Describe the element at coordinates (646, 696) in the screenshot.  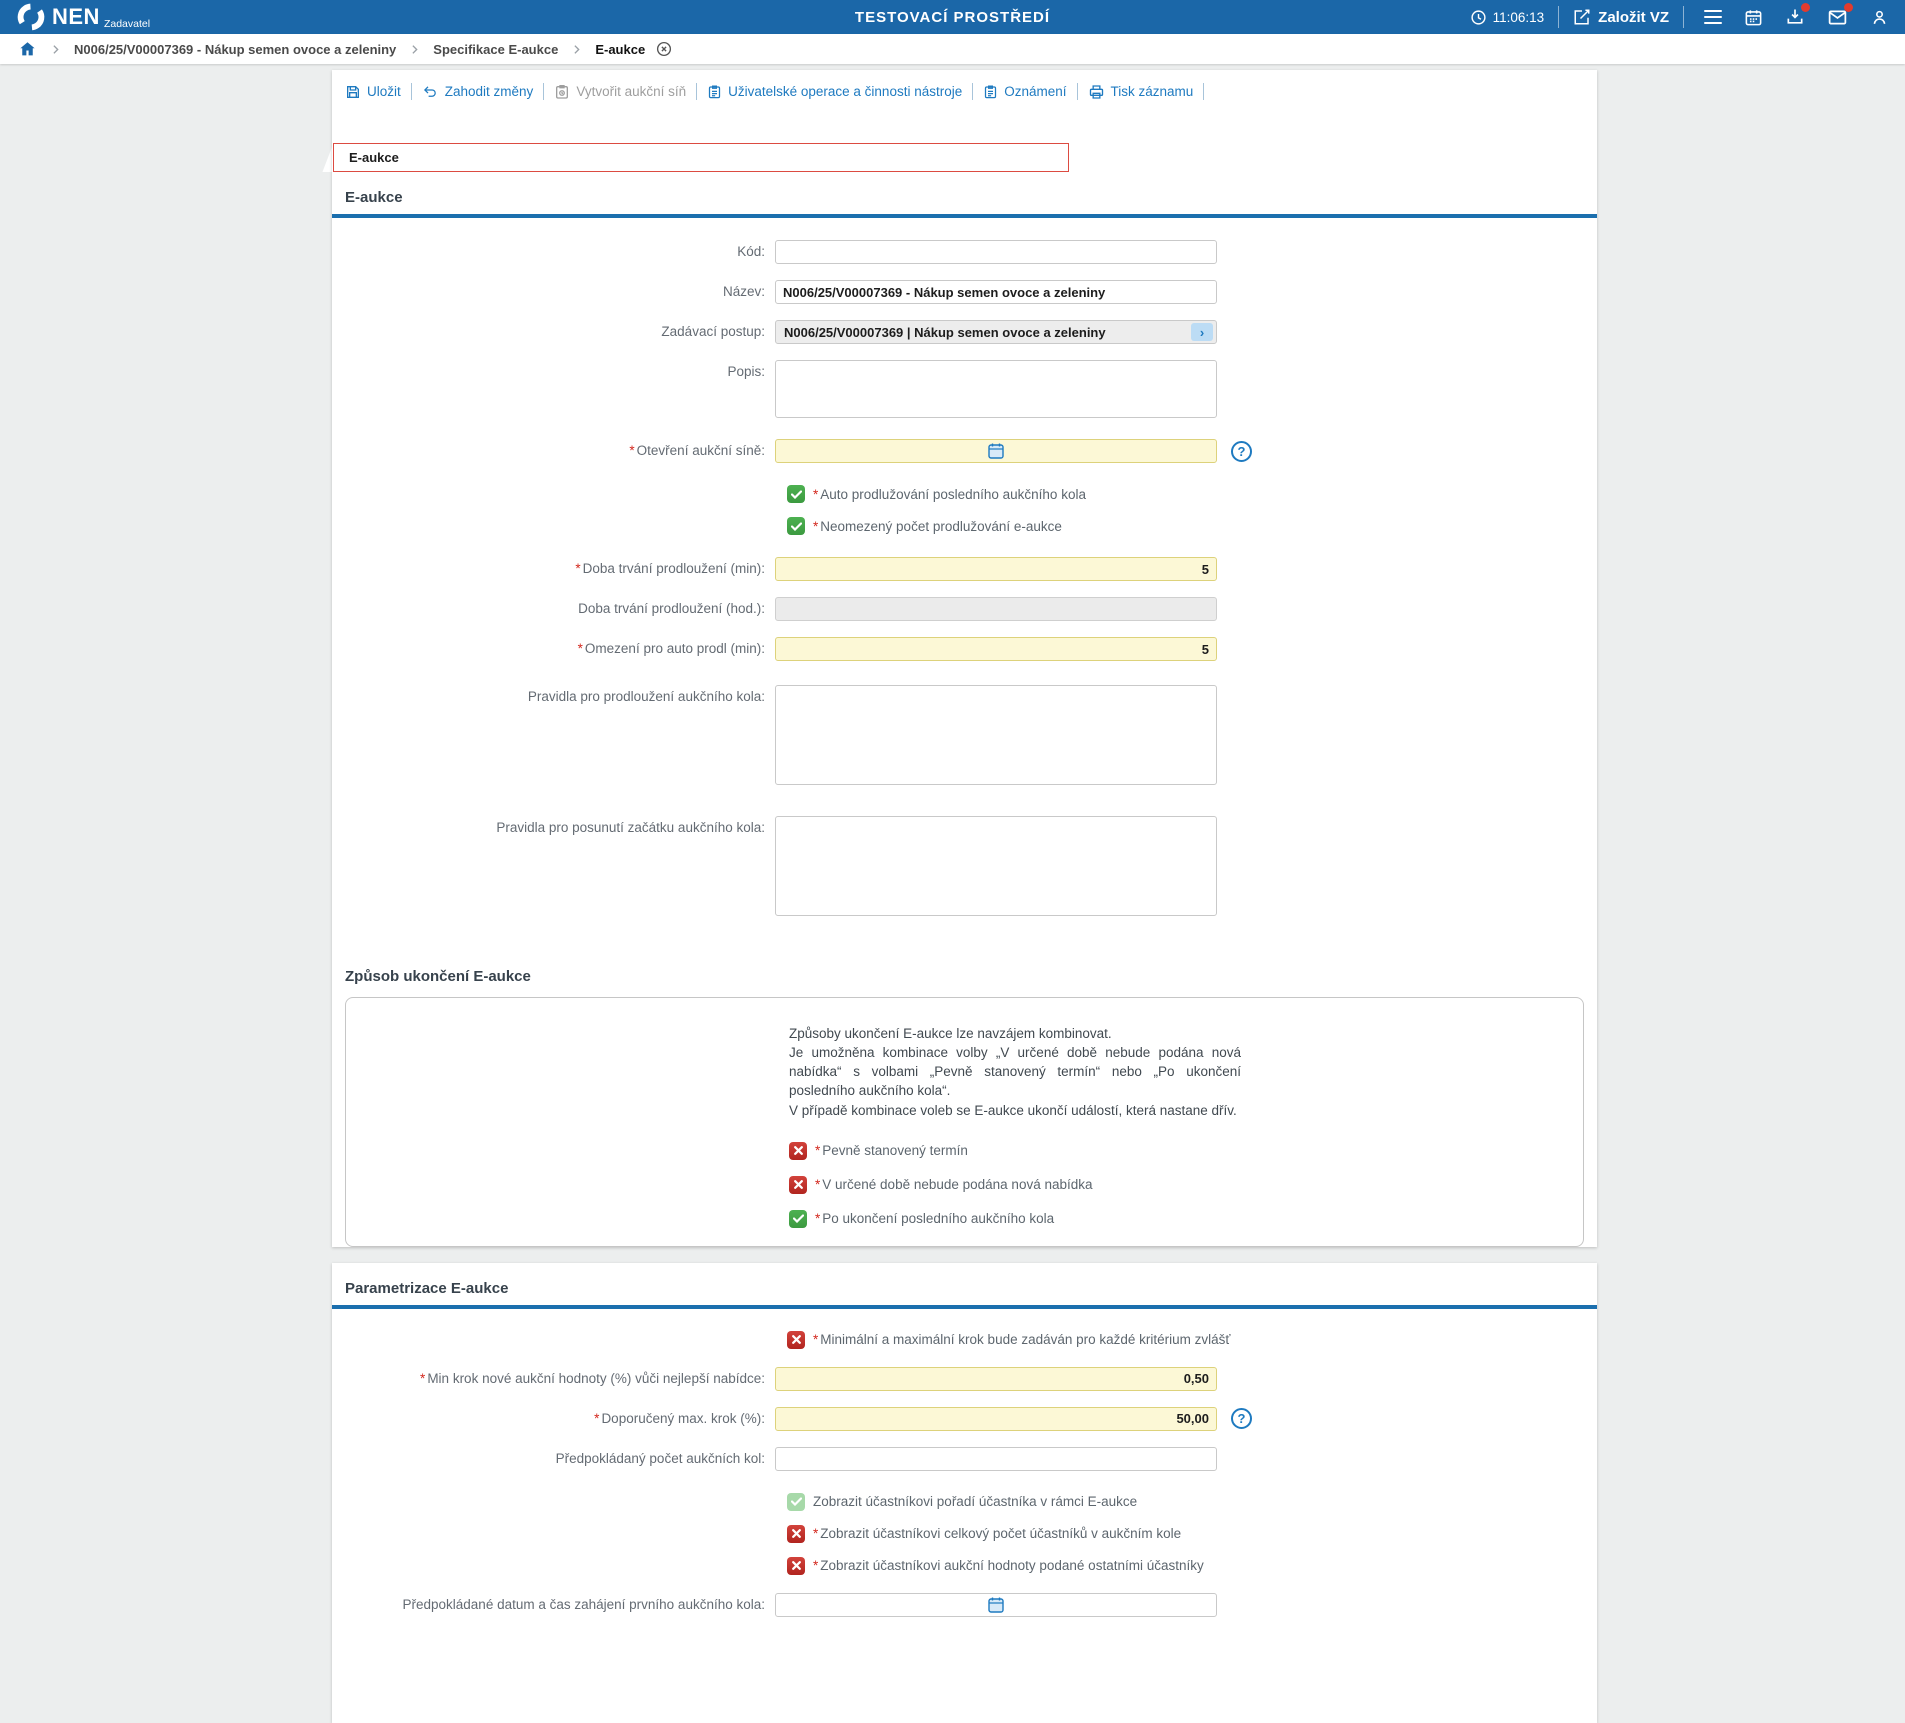
I see `pravidla-prodlouzeni-label: Pravidla pro prodloužení aukčního kola:` at that location.